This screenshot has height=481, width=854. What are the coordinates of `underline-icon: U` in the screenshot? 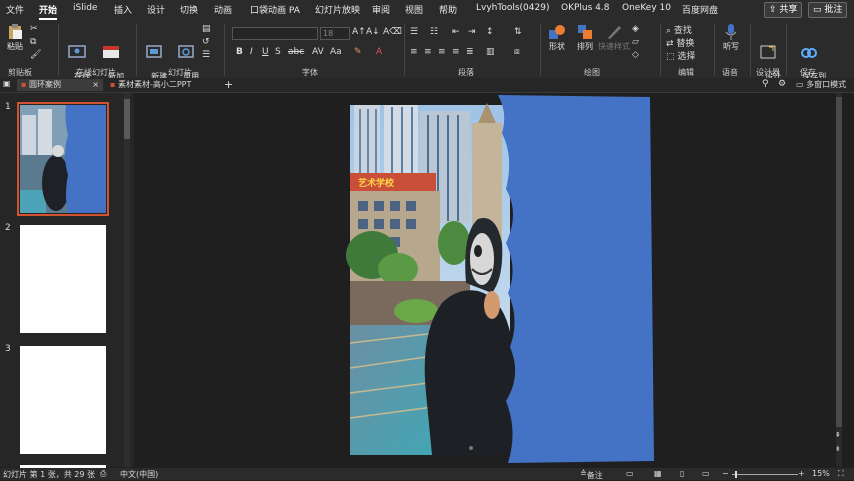 It's located at (265, 52).